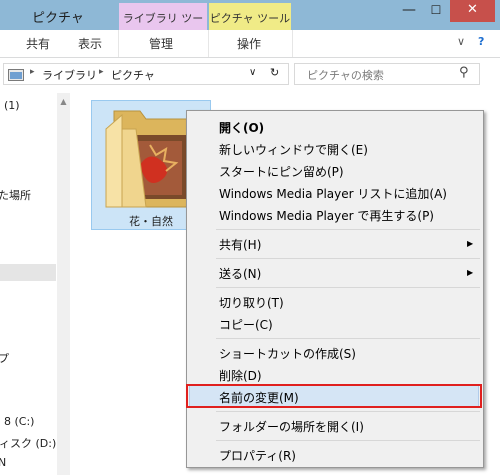 The width and height of the screenshot is (500, 475). Describe the element at coordinates (241, 127) in the screenshot. I see `menu-open: 開く(O)` at that location.